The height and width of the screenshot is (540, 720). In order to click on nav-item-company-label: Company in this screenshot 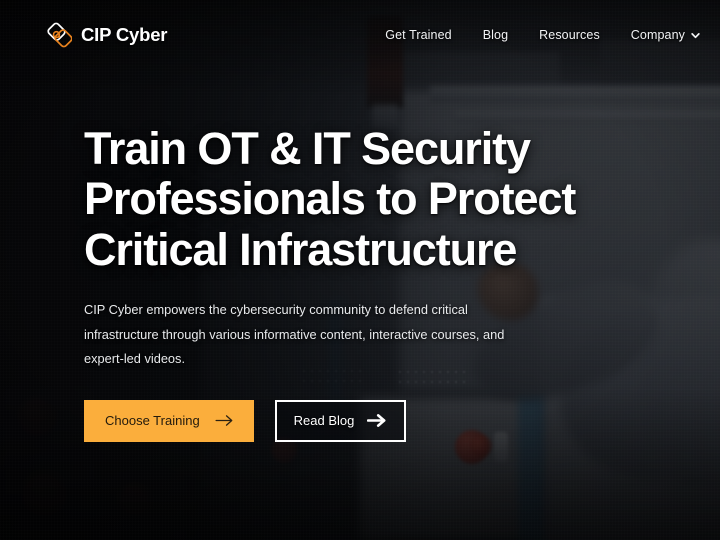, I will do `click(657, 35)`.